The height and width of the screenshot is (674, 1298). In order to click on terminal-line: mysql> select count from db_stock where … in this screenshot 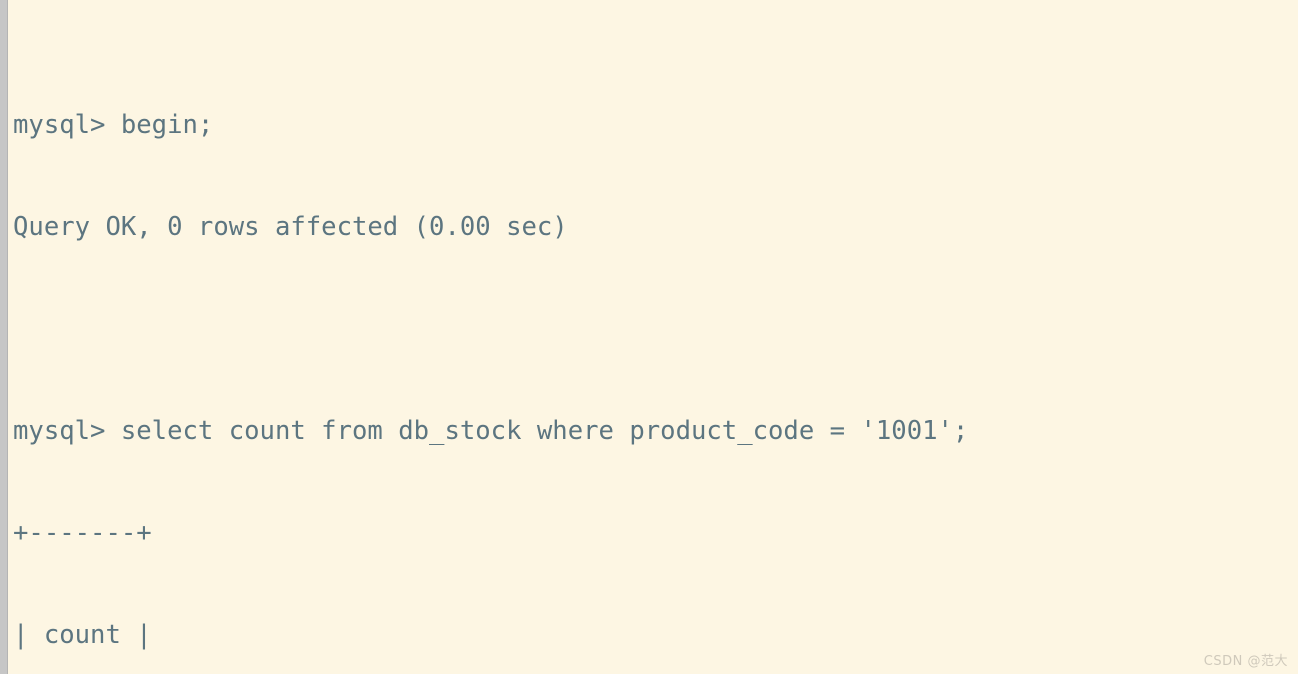, I will do `click(491, 431)`.